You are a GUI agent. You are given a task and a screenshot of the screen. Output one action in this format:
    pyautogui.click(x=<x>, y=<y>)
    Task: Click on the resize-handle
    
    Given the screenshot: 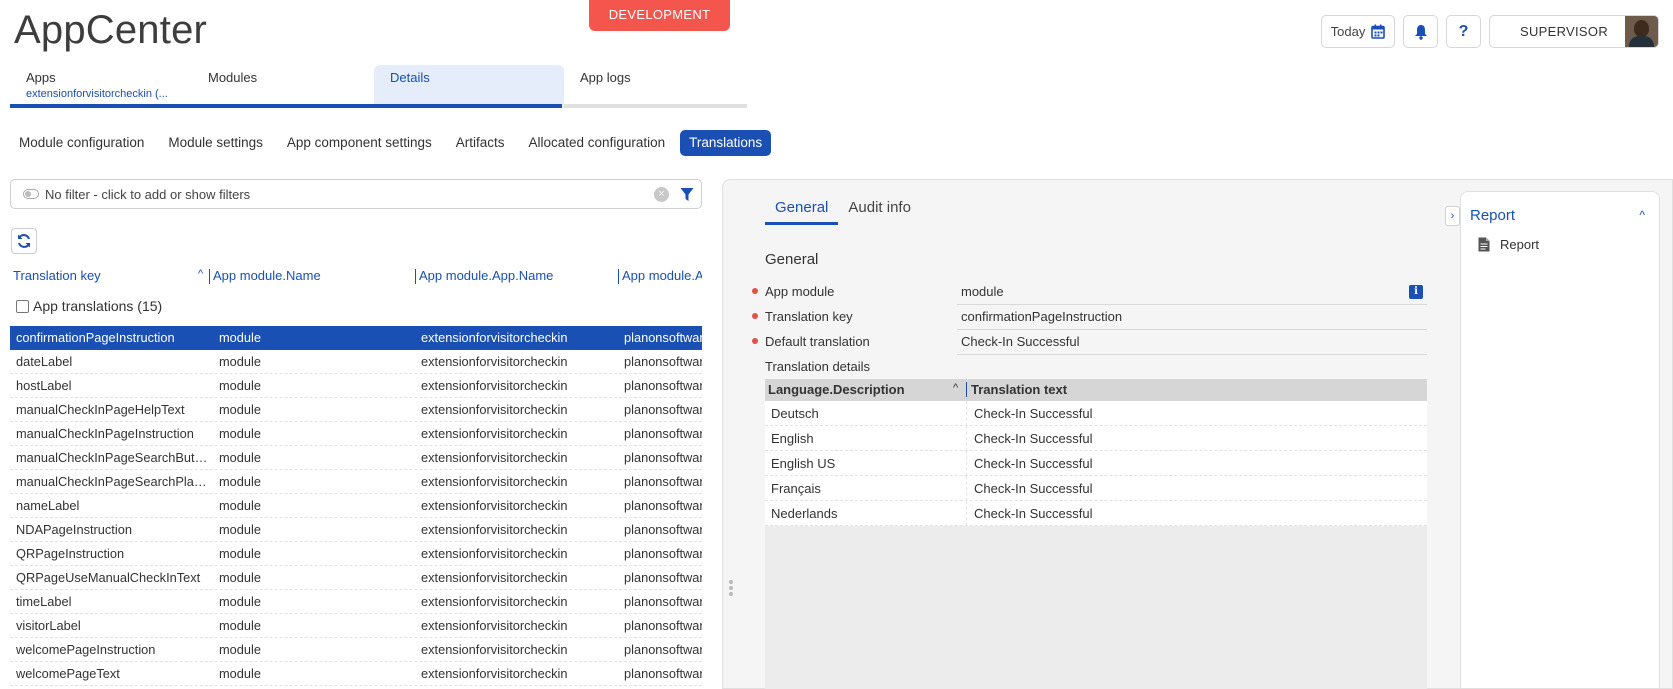 What is the action you would take?
    pyautogui.click(x=732, y=588)
    